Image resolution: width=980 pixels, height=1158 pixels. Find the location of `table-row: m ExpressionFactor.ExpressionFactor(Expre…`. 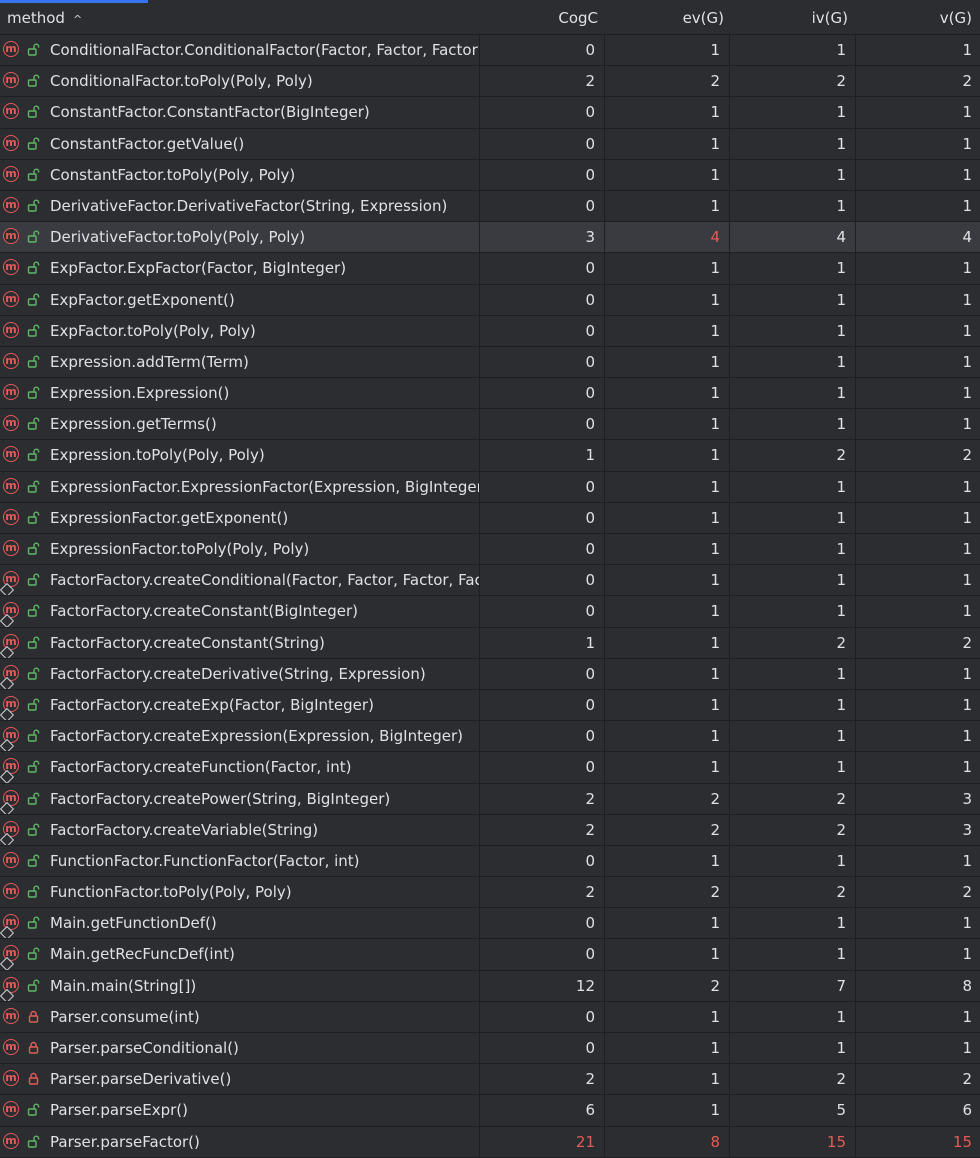

table-row: m ExpressionFactor.ExpressionFactor(Expre… is located at coordinates (490, 487).